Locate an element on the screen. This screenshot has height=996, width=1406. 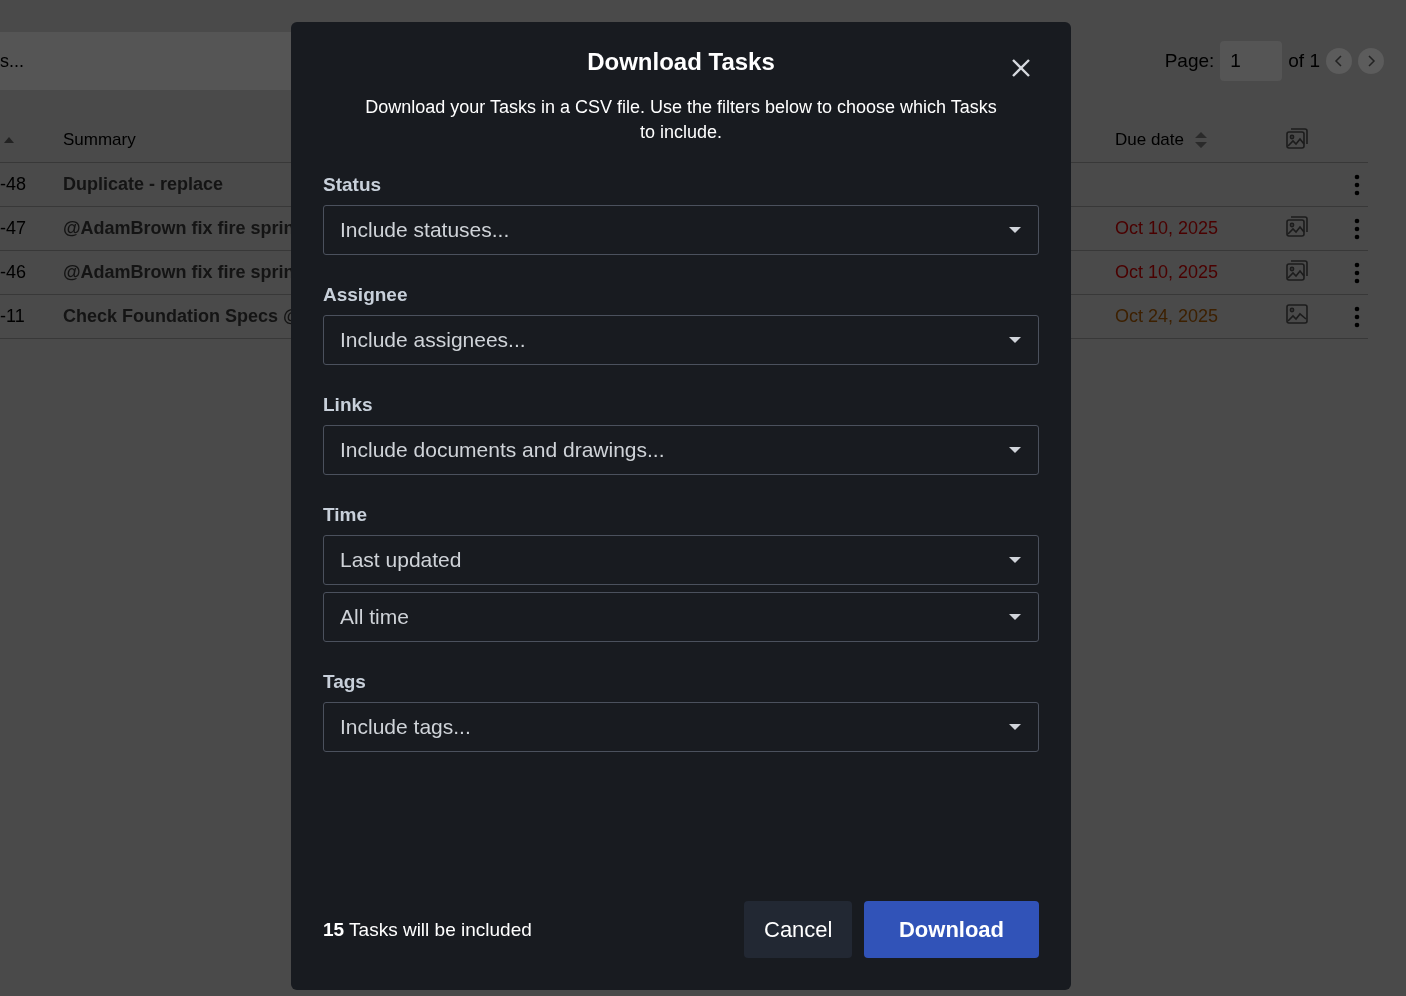
task-id: -11 is located at coordinates (13, 316).